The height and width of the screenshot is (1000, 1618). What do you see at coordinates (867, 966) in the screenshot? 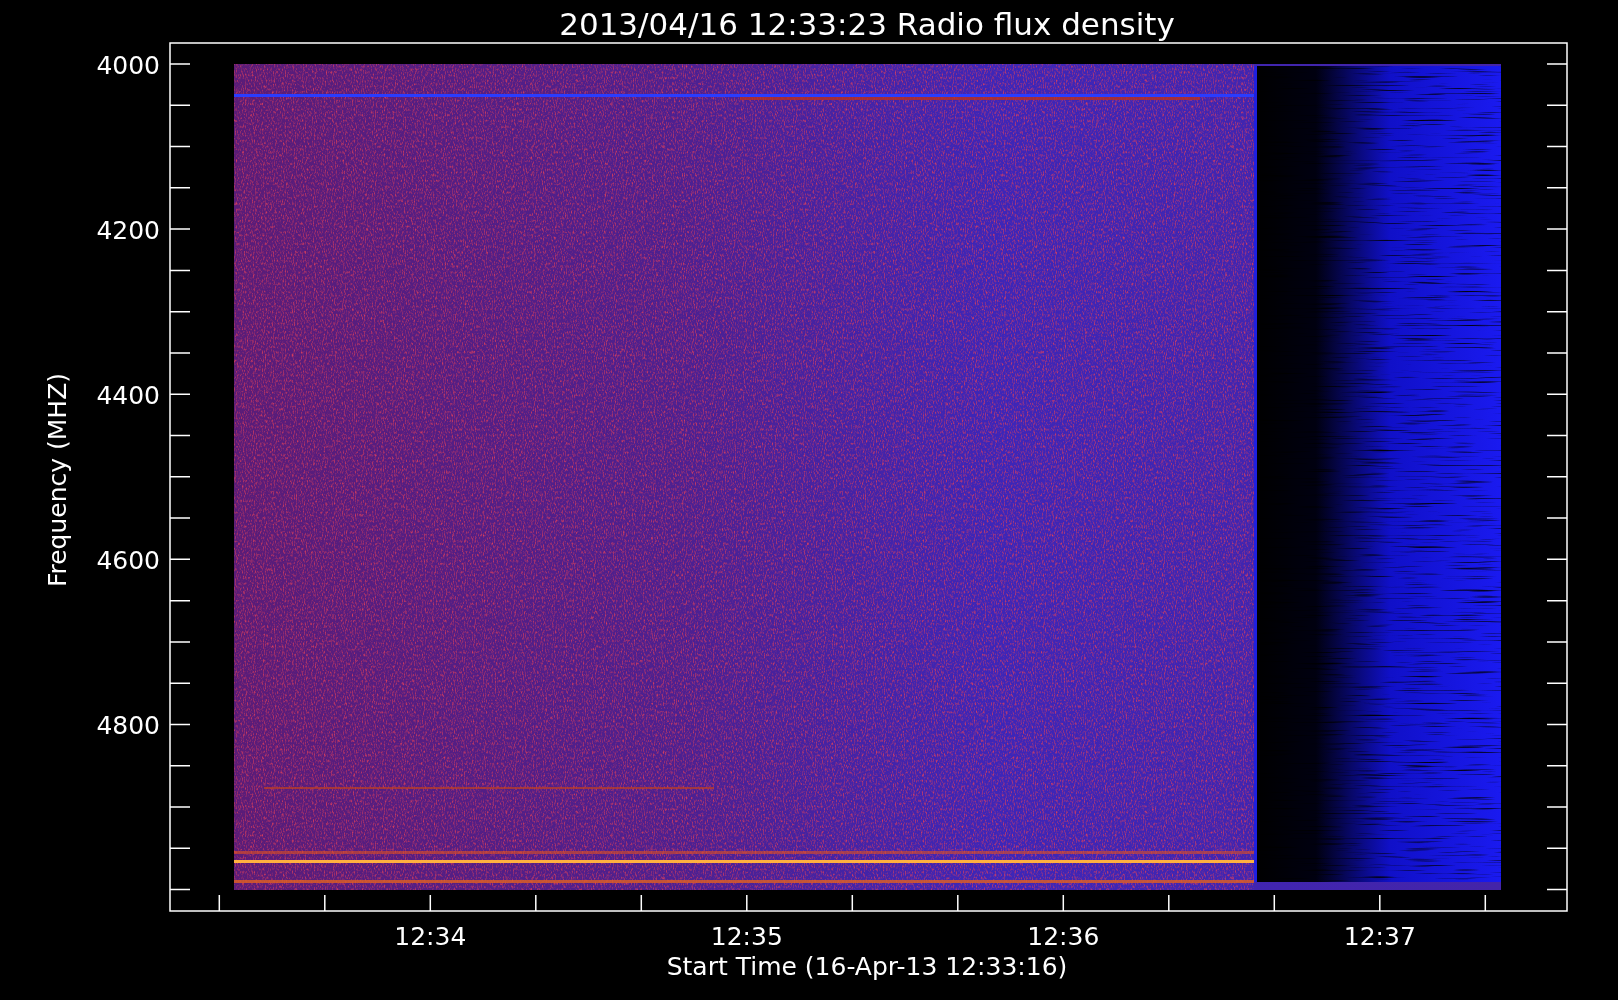
I see `x-axis-label: Start Time (16-Apr-13 12:33:16)` at bounding box center [867, 966].